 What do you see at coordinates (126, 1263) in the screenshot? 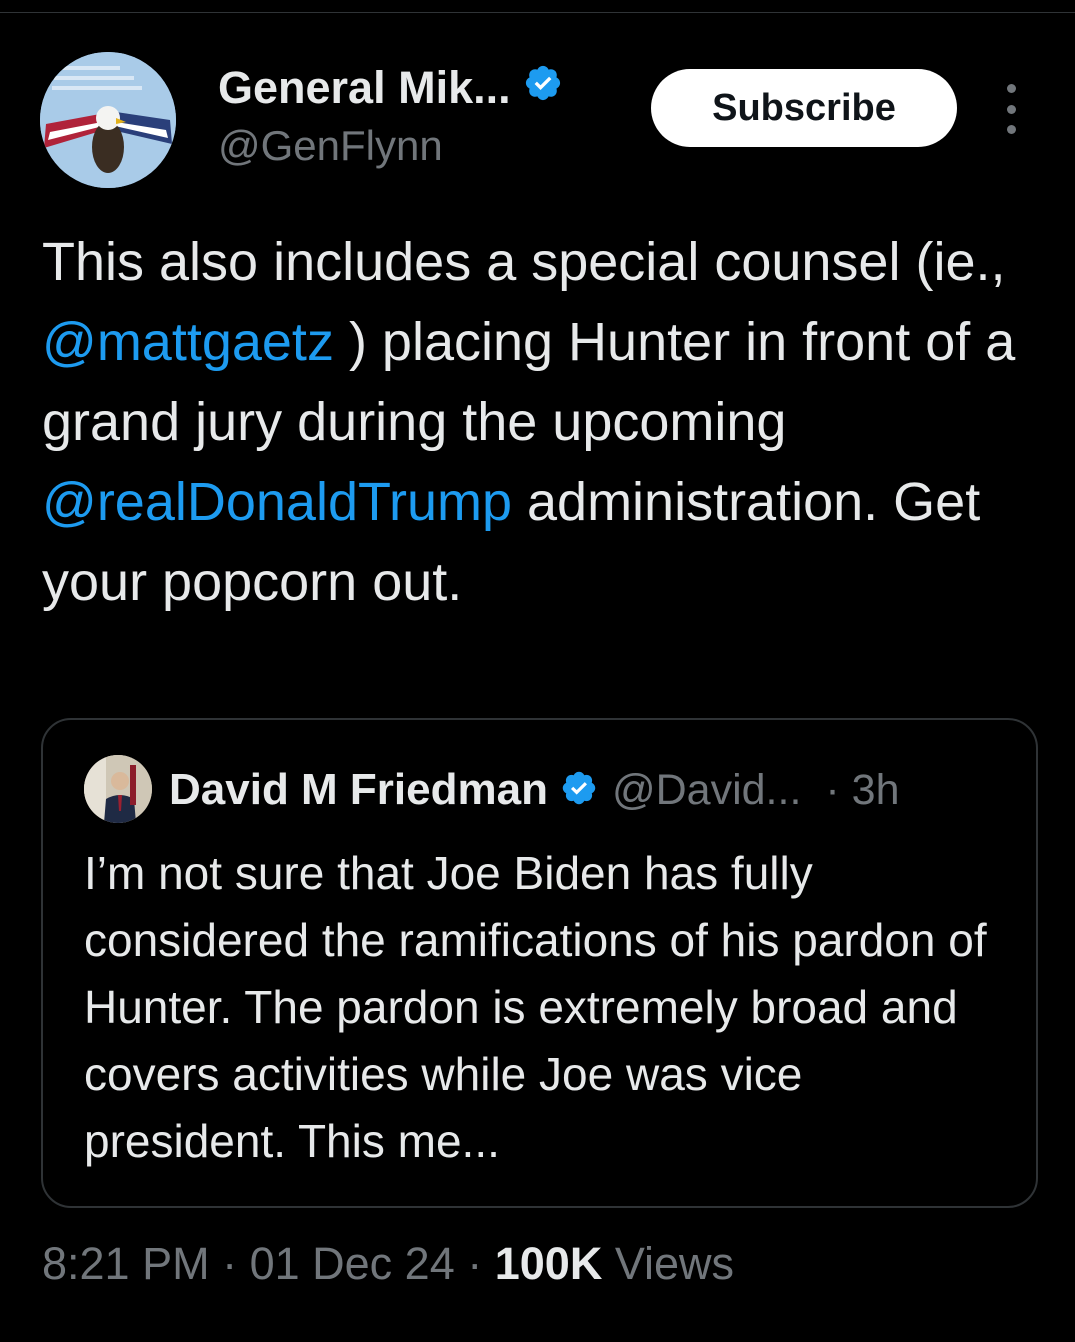
I see `post-time: 8:21 PM` at bounding box center [126, 1263].